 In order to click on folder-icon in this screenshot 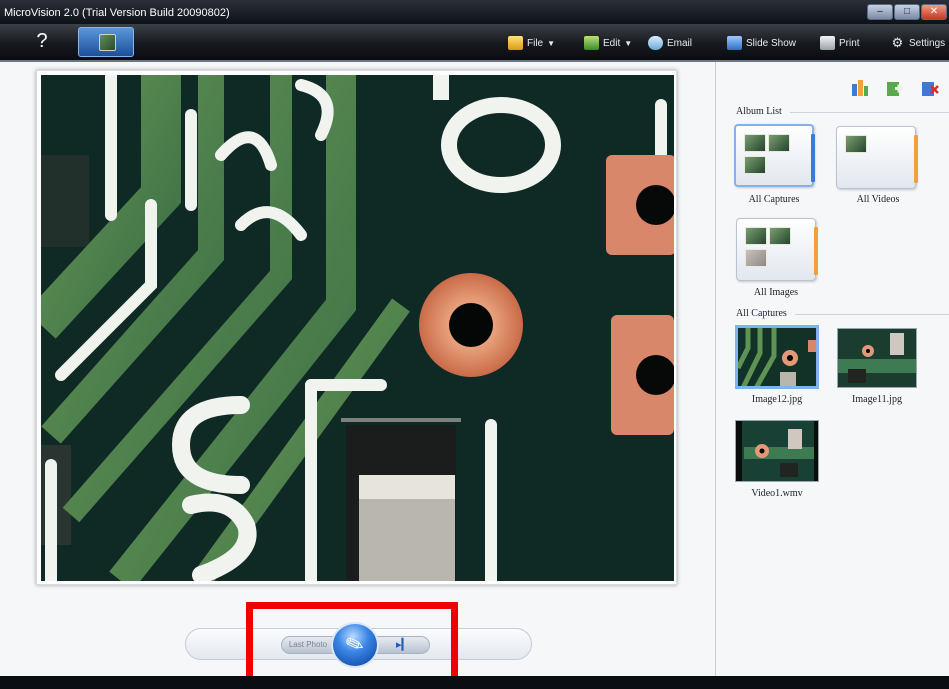, I will do `click(515, 43)`.